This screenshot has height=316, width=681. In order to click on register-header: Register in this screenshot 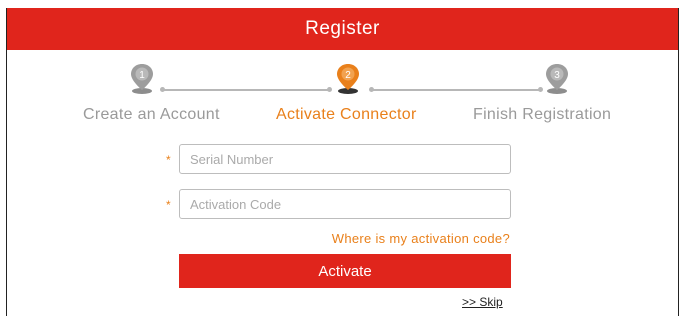, I will do `click(342, 29)`.